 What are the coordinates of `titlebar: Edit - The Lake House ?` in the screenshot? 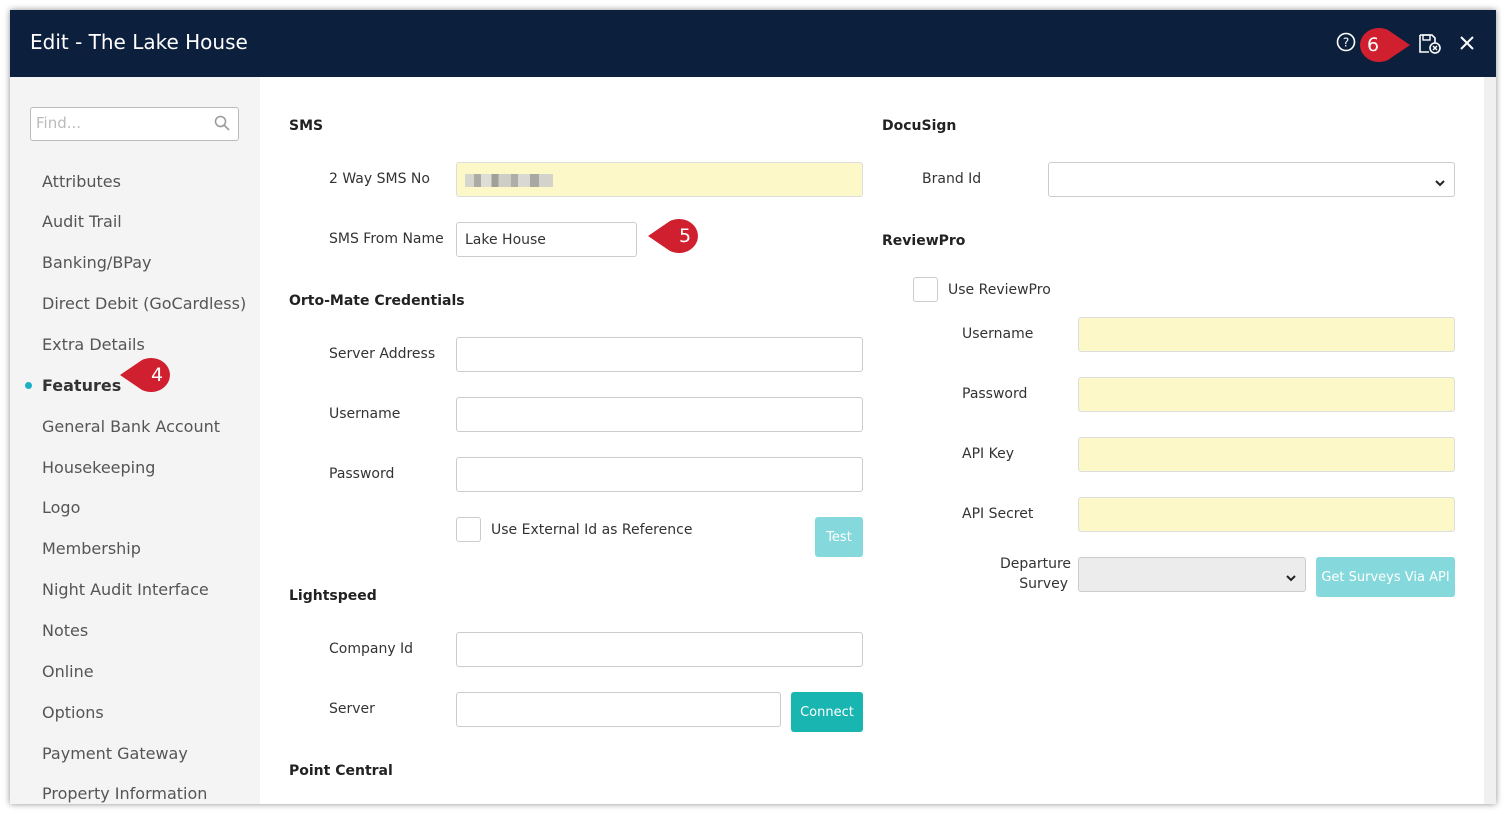 It's located at (753, 43).